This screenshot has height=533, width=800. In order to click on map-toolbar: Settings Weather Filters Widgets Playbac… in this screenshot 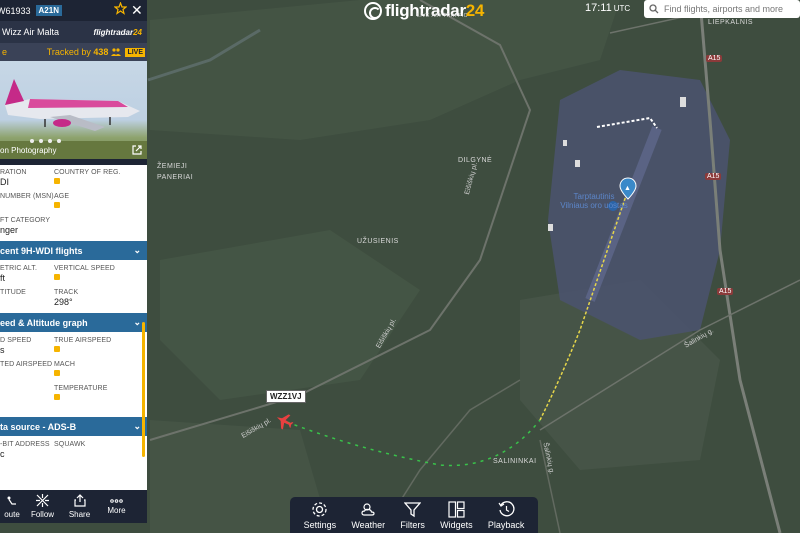, I will do `click(414, 515)`.